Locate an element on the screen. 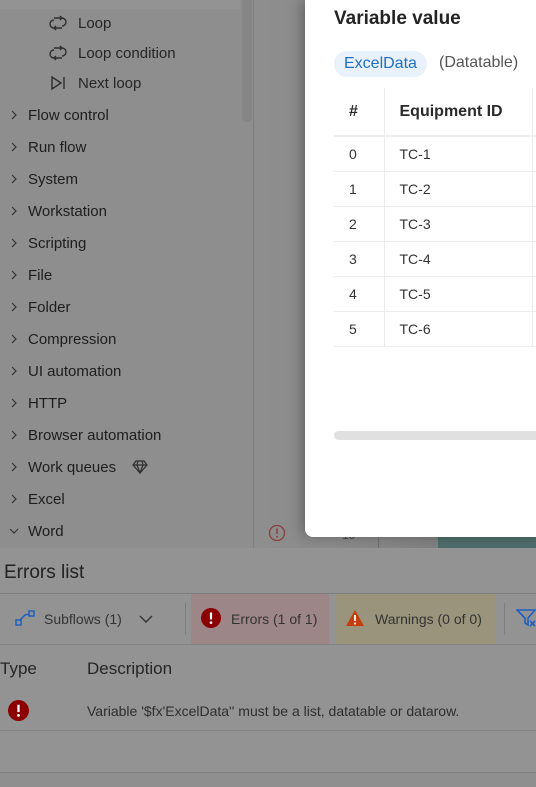 The width and height of the screenshot is (536, 787). action-label: Loop is located at coordinates (95, 23).